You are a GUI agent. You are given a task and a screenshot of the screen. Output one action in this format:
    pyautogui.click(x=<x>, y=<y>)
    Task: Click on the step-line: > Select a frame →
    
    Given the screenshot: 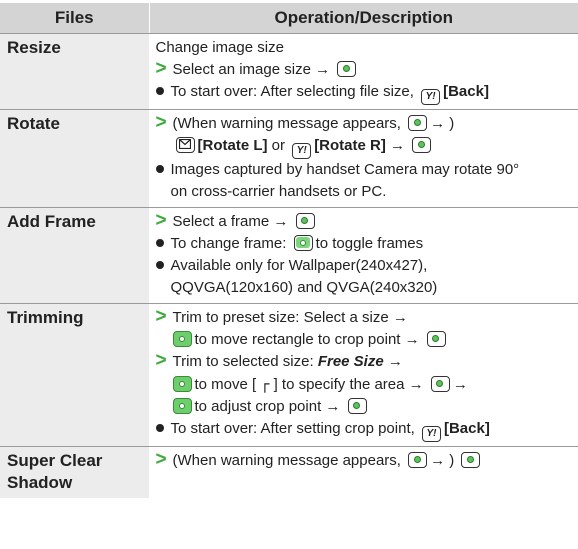 What is the action you would take?
    pyautogui.click(x=364, y=222)
    